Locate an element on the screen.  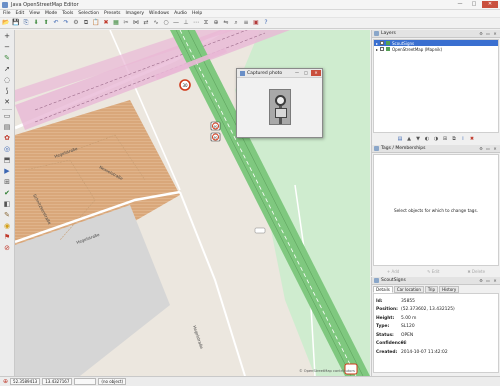
tab-car-location: Car location is located at coordinates (408, 289).